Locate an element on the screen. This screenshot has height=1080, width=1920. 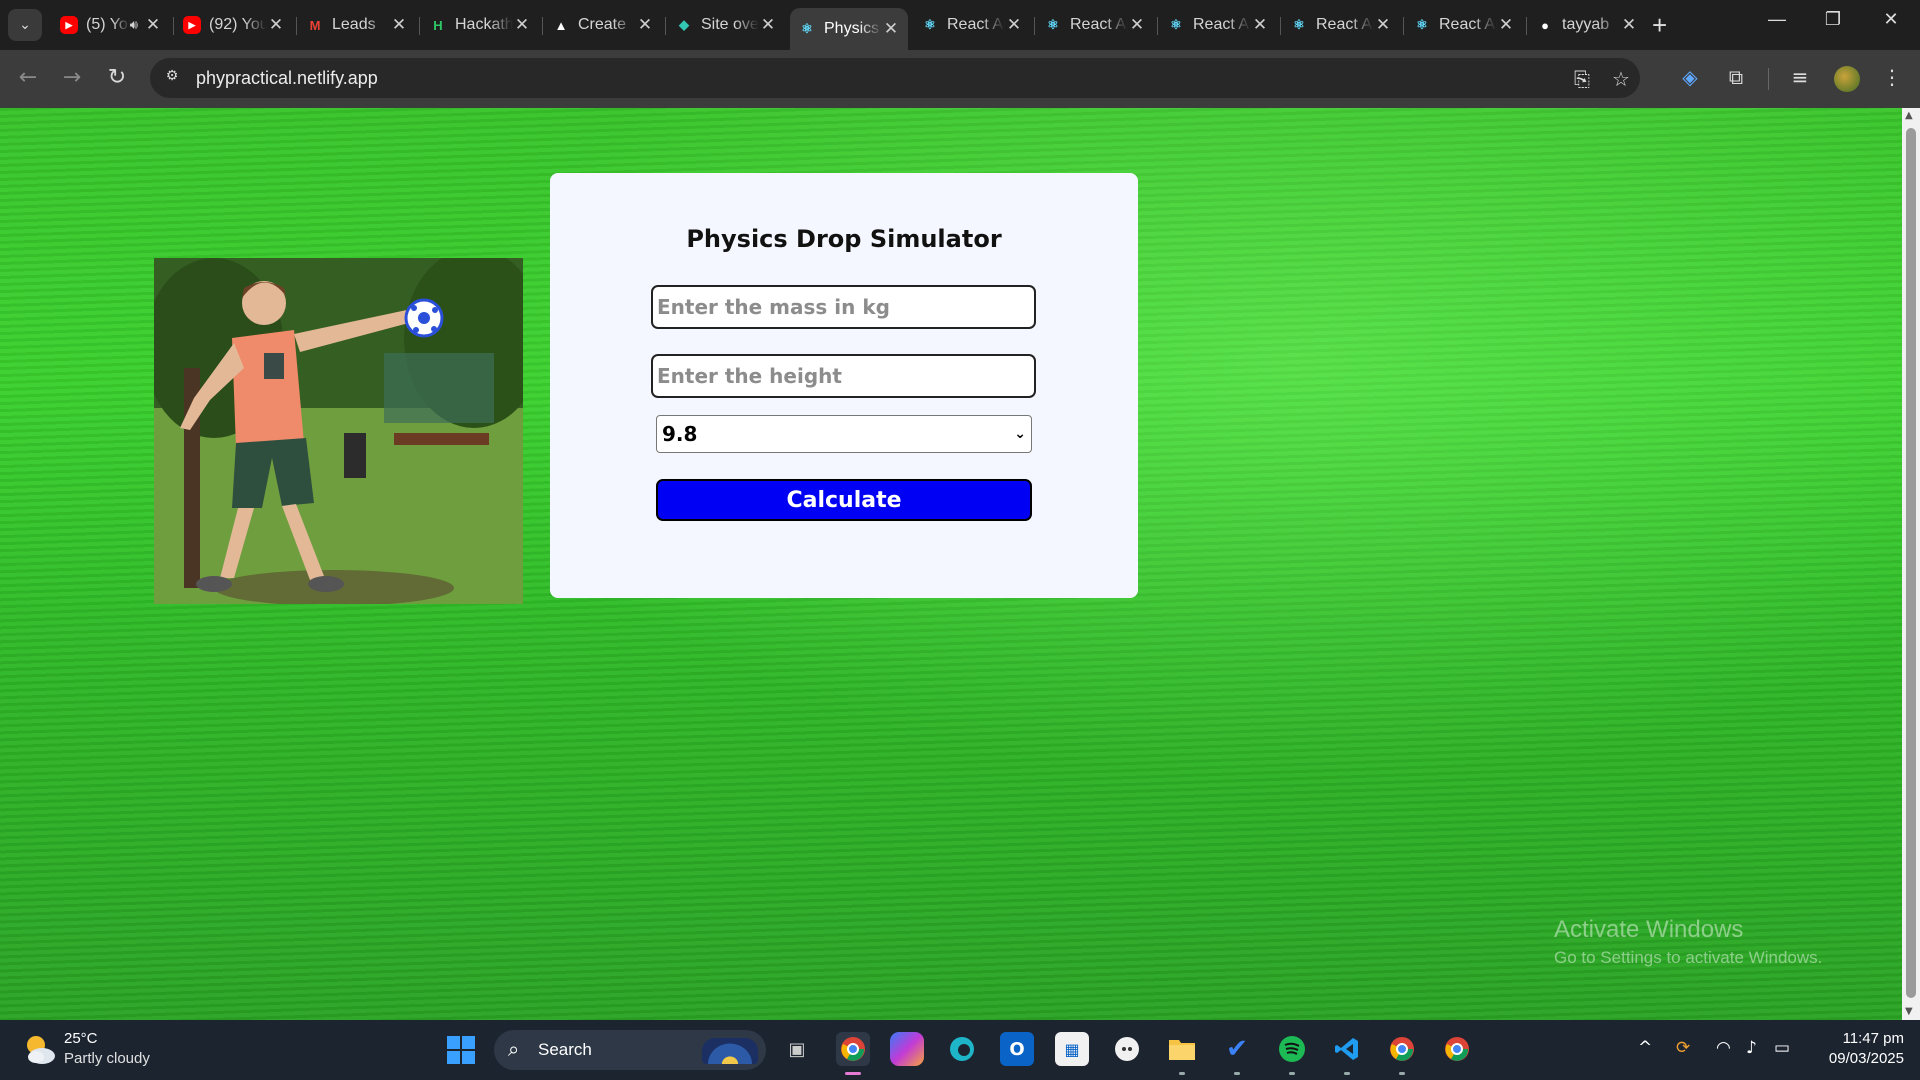
toolbar-divider is located at coordinates (1768, 79).